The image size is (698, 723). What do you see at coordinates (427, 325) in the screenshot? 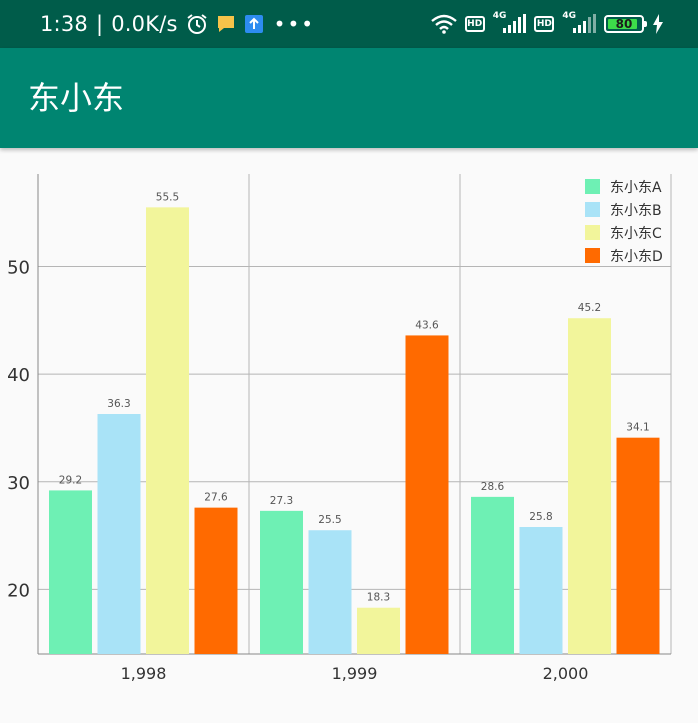
I see `bar-value-label: 43.6` at bounding box center [427, 325].